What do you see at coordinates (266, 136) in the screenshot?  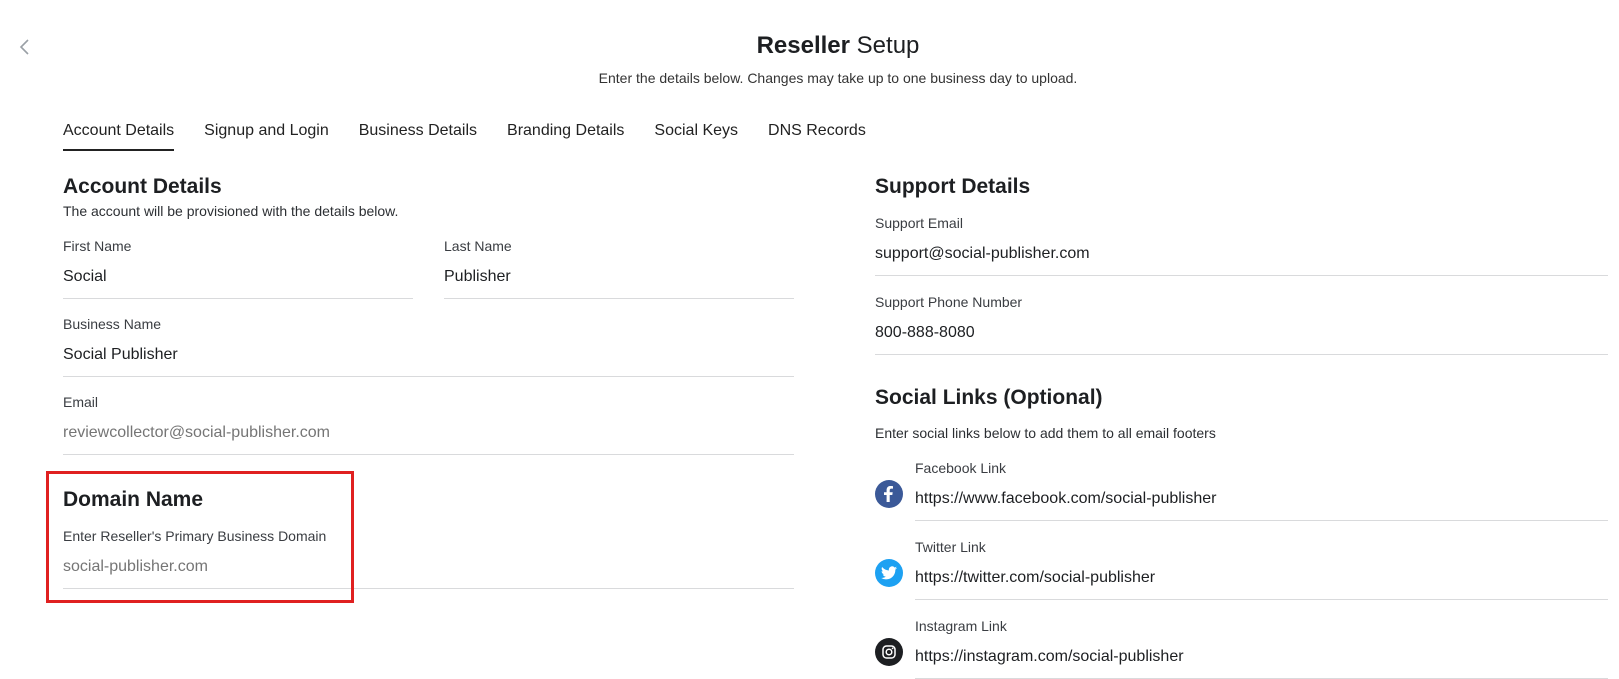 I see `tab-signup-and-login: Signup and Login` at bounding box center [266, 136].